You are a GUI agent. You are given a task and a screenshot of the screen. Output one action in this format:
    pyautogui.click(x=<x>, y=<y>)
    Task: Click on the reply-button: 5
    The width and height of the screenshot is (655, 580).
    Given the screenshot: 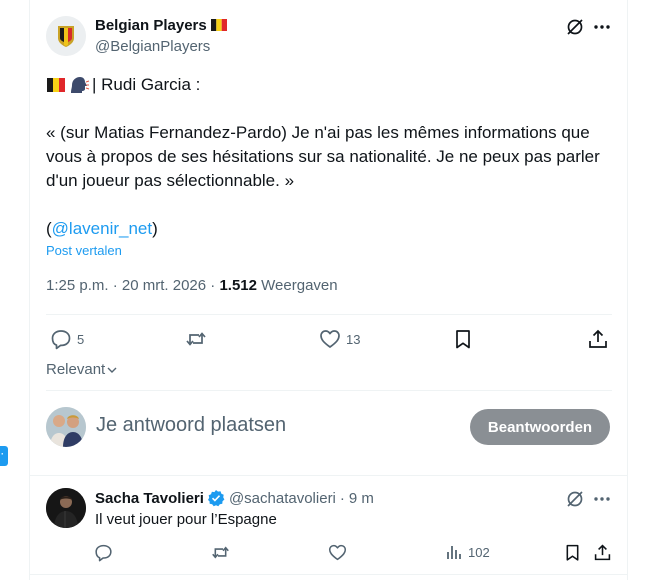 What is the action you would take?
    pyautogui.click(x=67, y=339)
    